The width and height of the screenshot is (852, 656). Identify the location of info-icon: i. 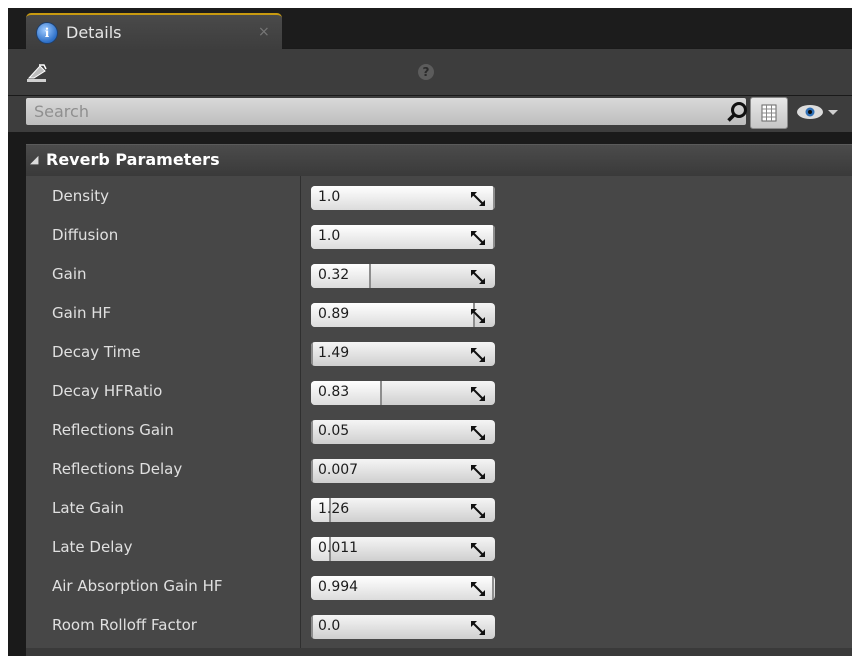
(47, 33).